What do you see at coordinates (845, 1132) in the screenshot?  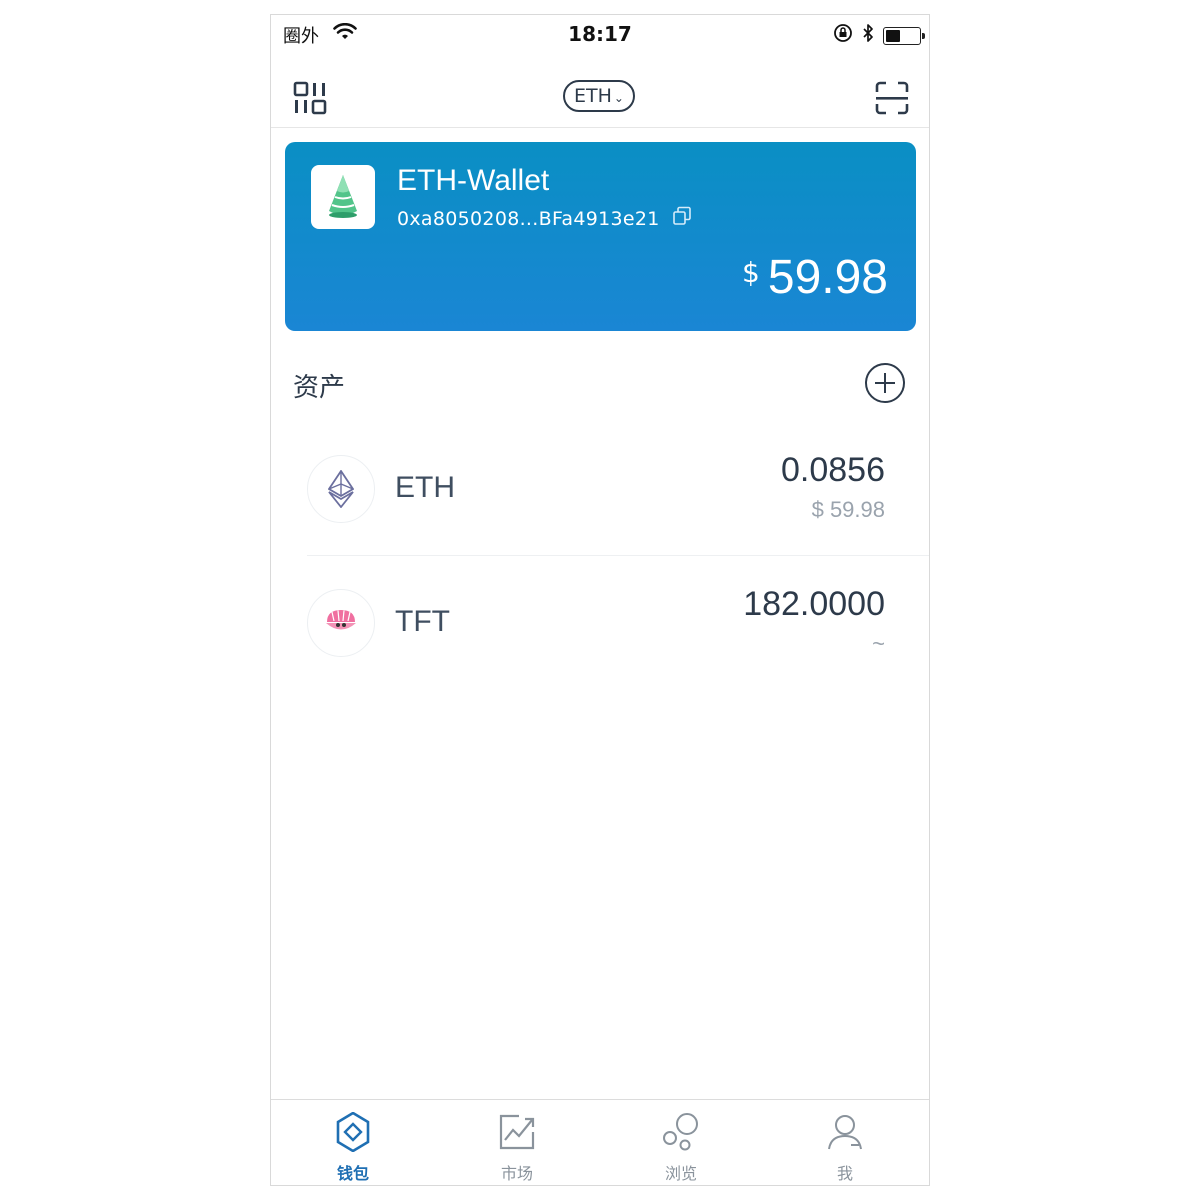 I see `profile-icon` at bounding box center [845, 1132].